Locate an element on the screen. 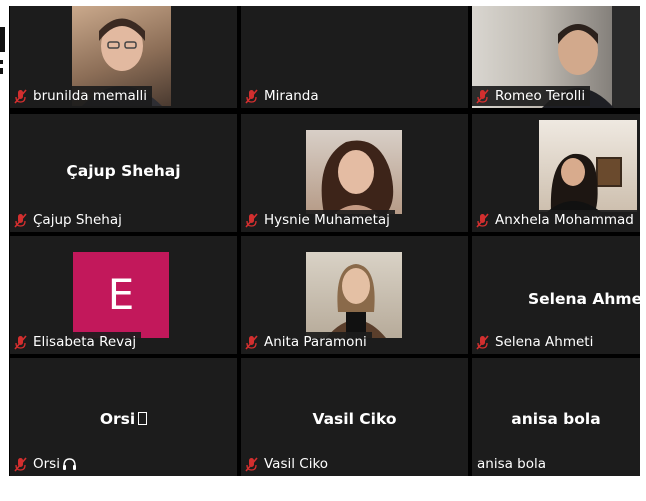 This screenshot has width=646, height=501. participant-name: Elisabeta Revaj is located at coordinates (85, 342).